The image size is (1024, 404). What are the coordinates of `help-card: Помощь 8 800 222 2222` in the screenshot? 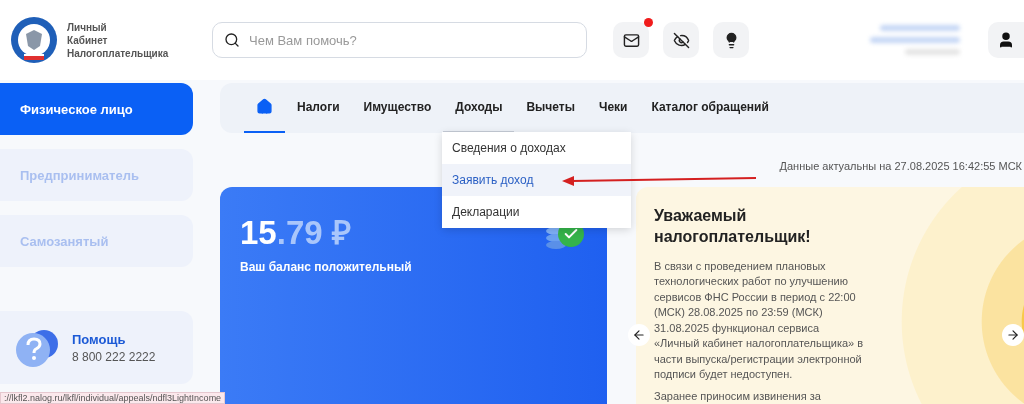 It's located at (96, 347).